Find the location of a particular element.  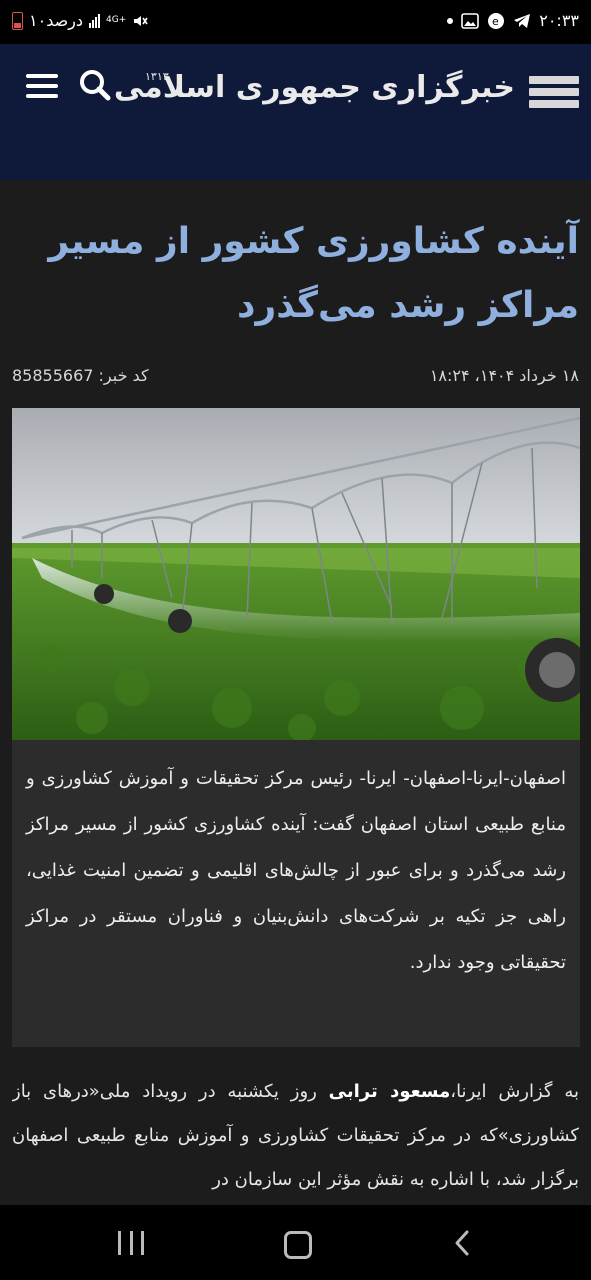

irna-logo-icon is located at coordinates (554, 94).